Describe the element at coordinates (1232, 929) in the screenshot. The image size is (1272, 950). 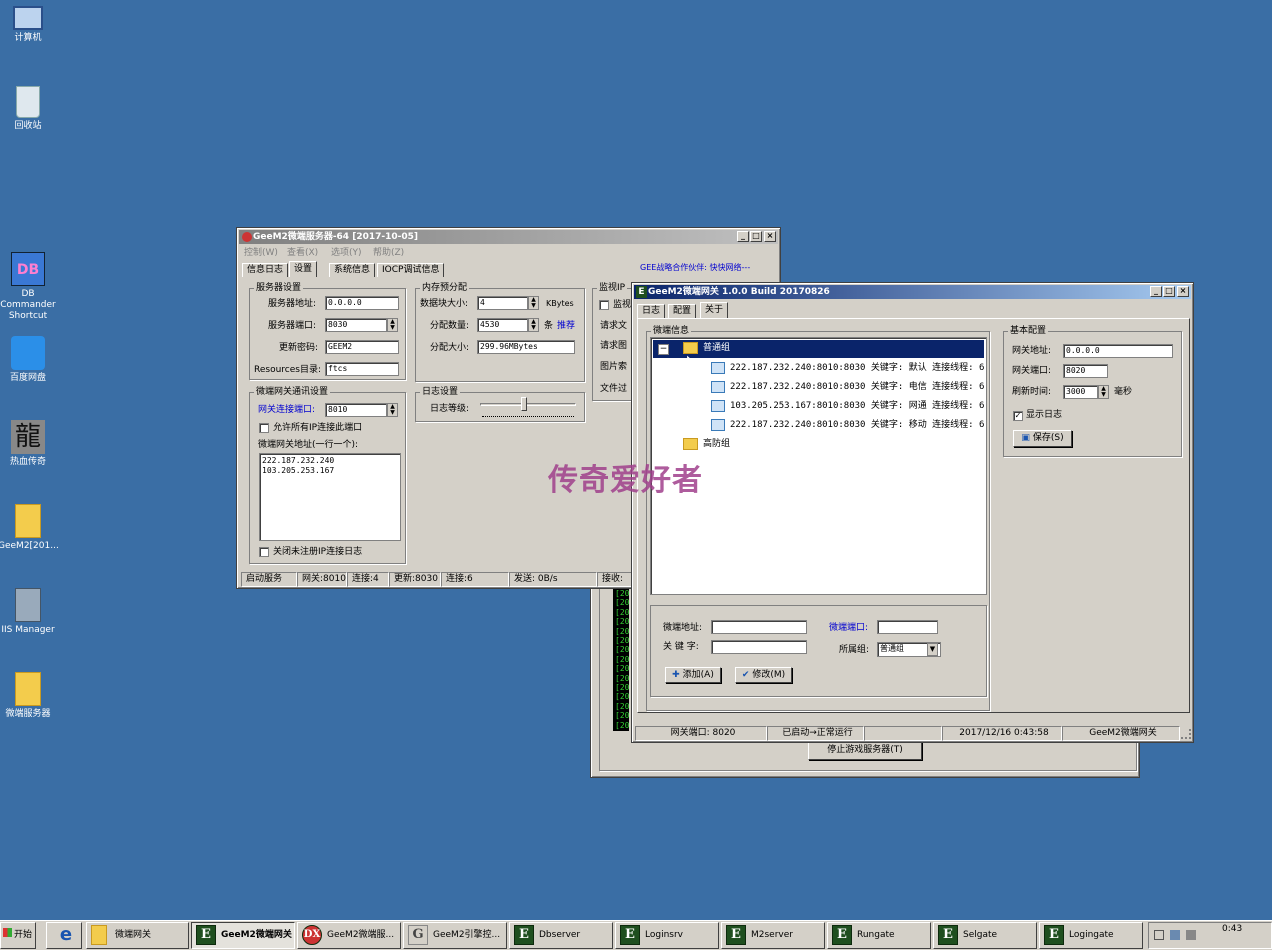
I see `clock: 0:43` at that location.